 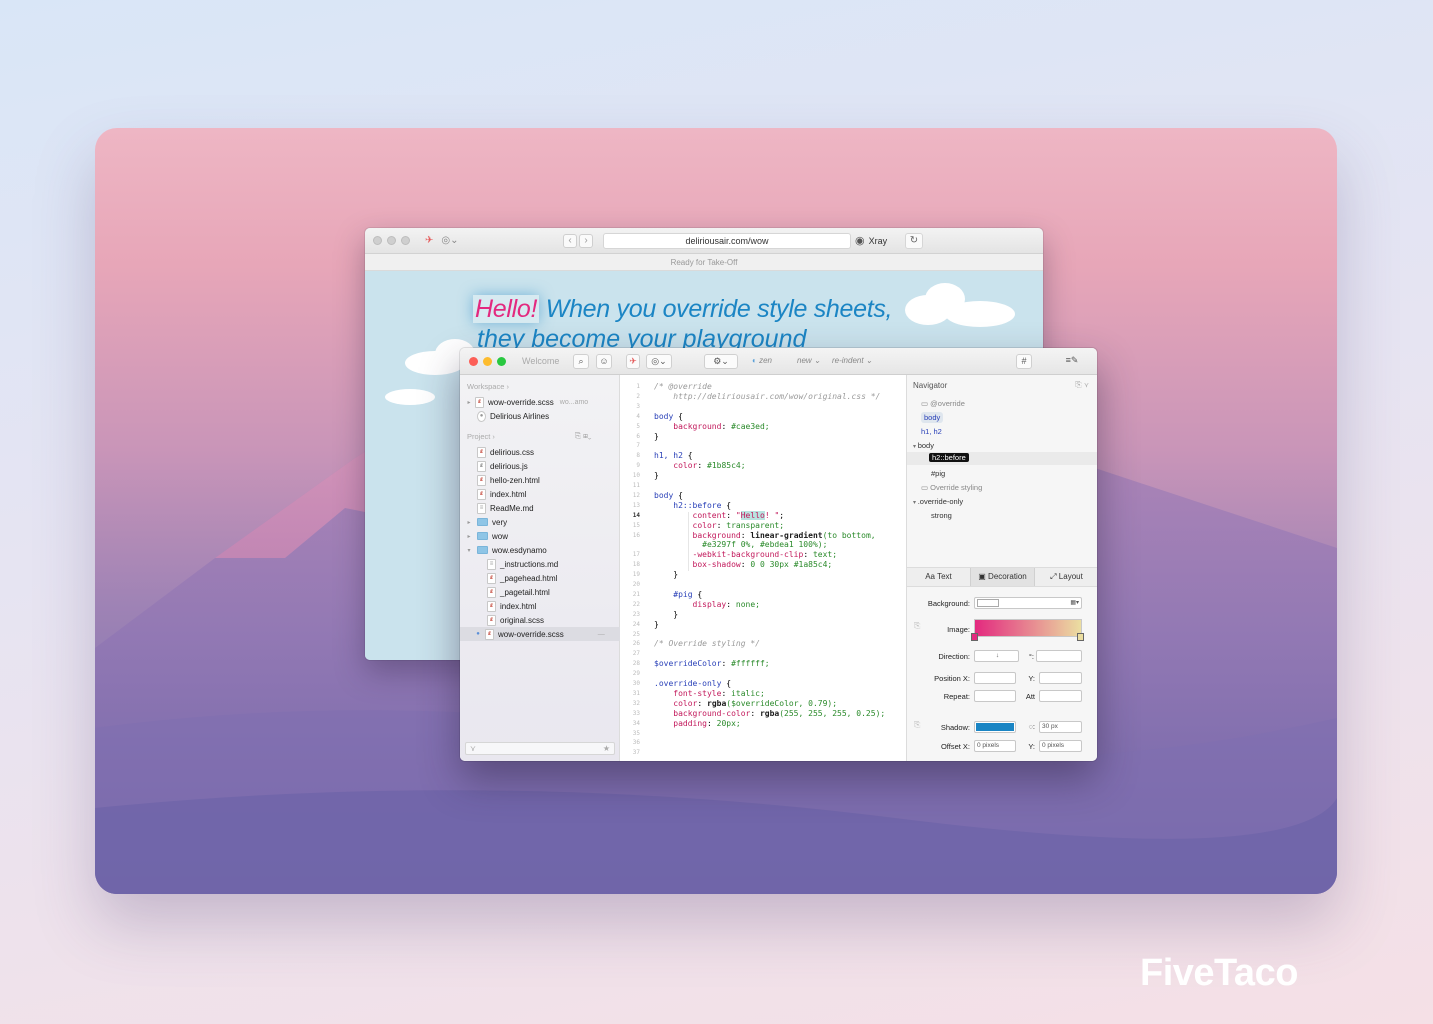 What do you see at coordinates (745, 704) in the screenshot?
I see `code-line: color: rgba($overrideColor, 0.79);` at bounding box center [745, 704].